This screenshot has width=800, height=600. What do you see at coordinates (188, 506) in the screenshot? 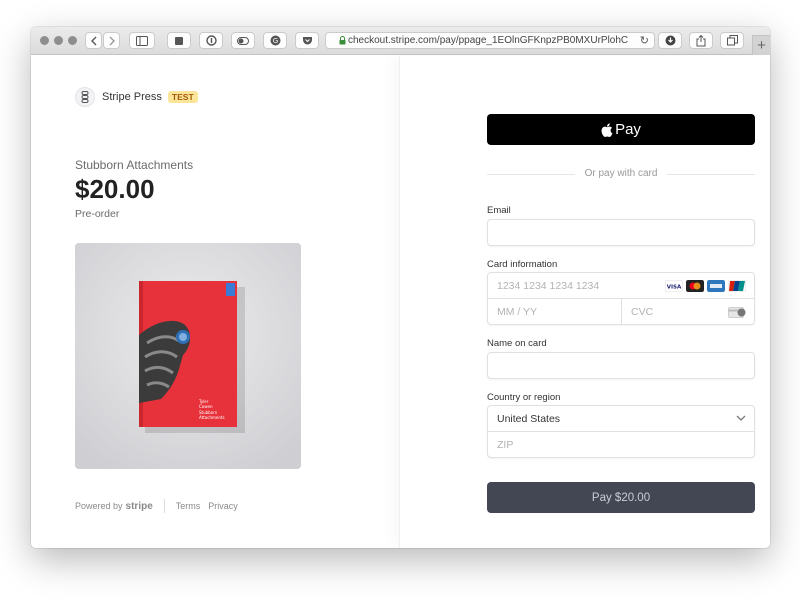
I see `terms-link: Terms` at bounding box center [188, 506].